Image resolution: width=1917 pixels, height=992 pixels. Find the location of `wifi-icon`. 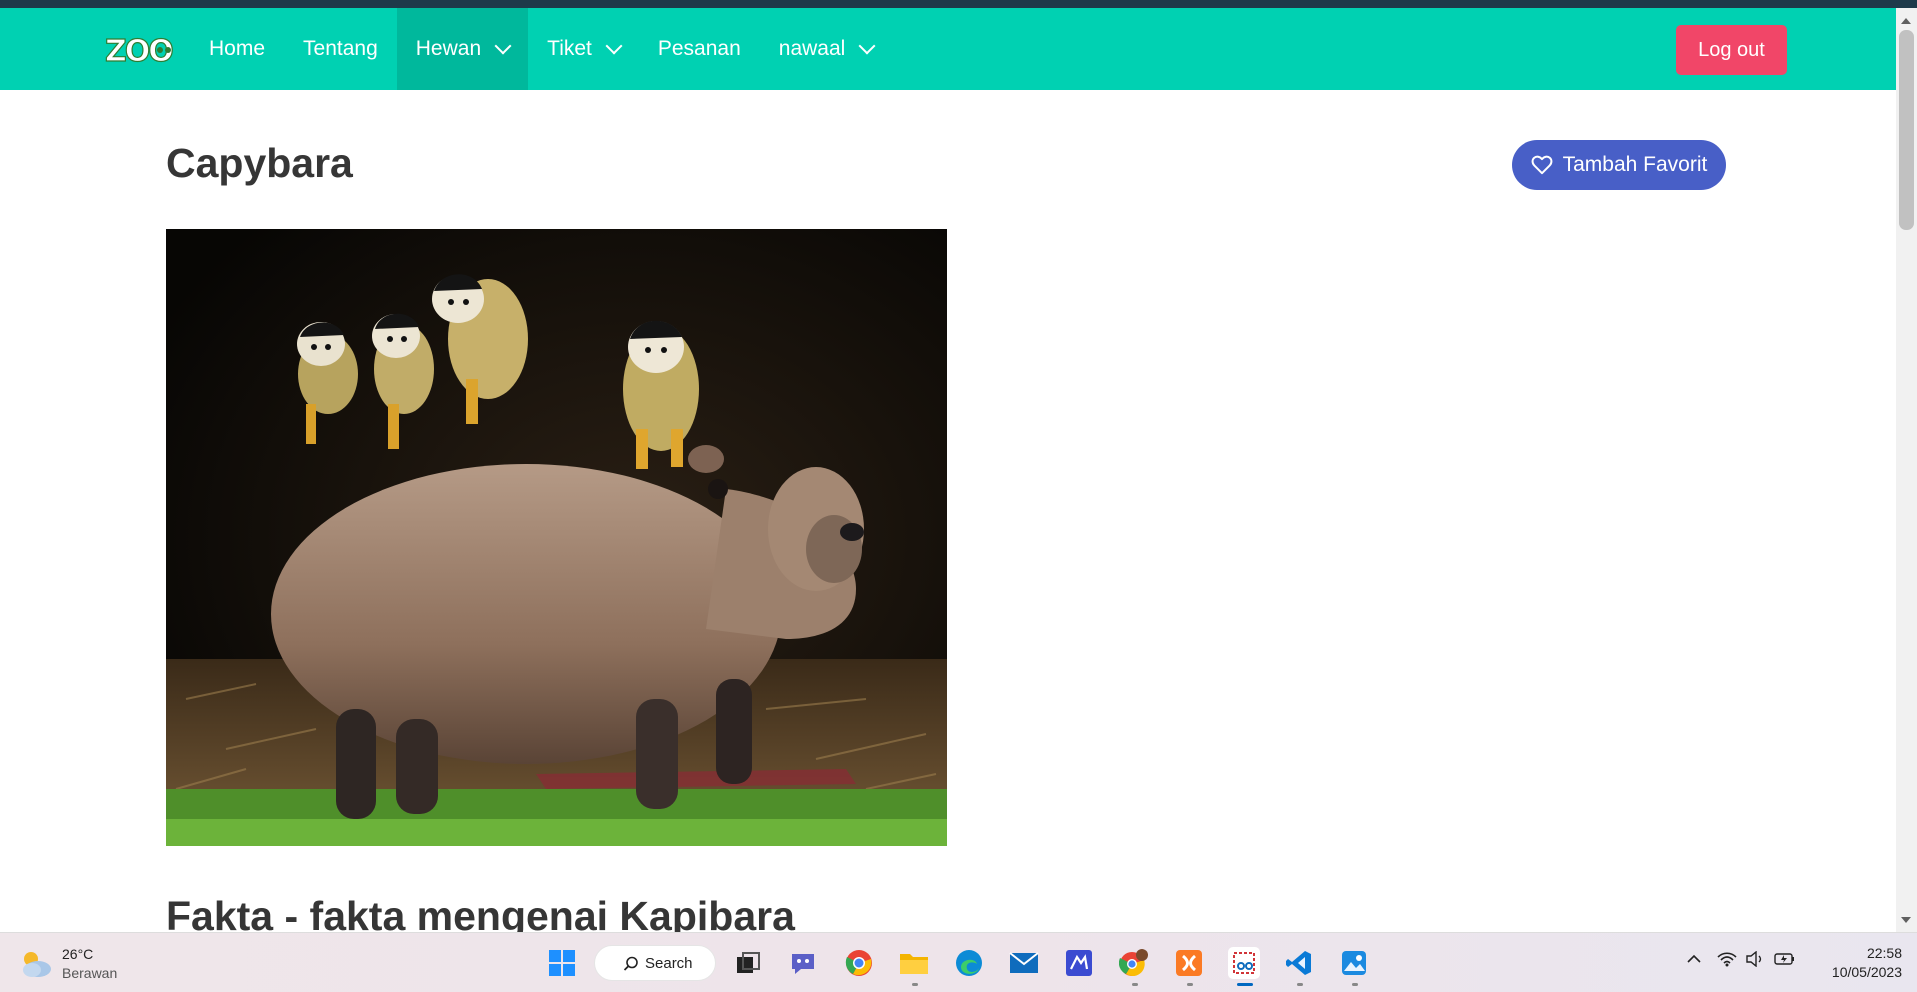

wifi-icon is located at coordinates (1727, 961).